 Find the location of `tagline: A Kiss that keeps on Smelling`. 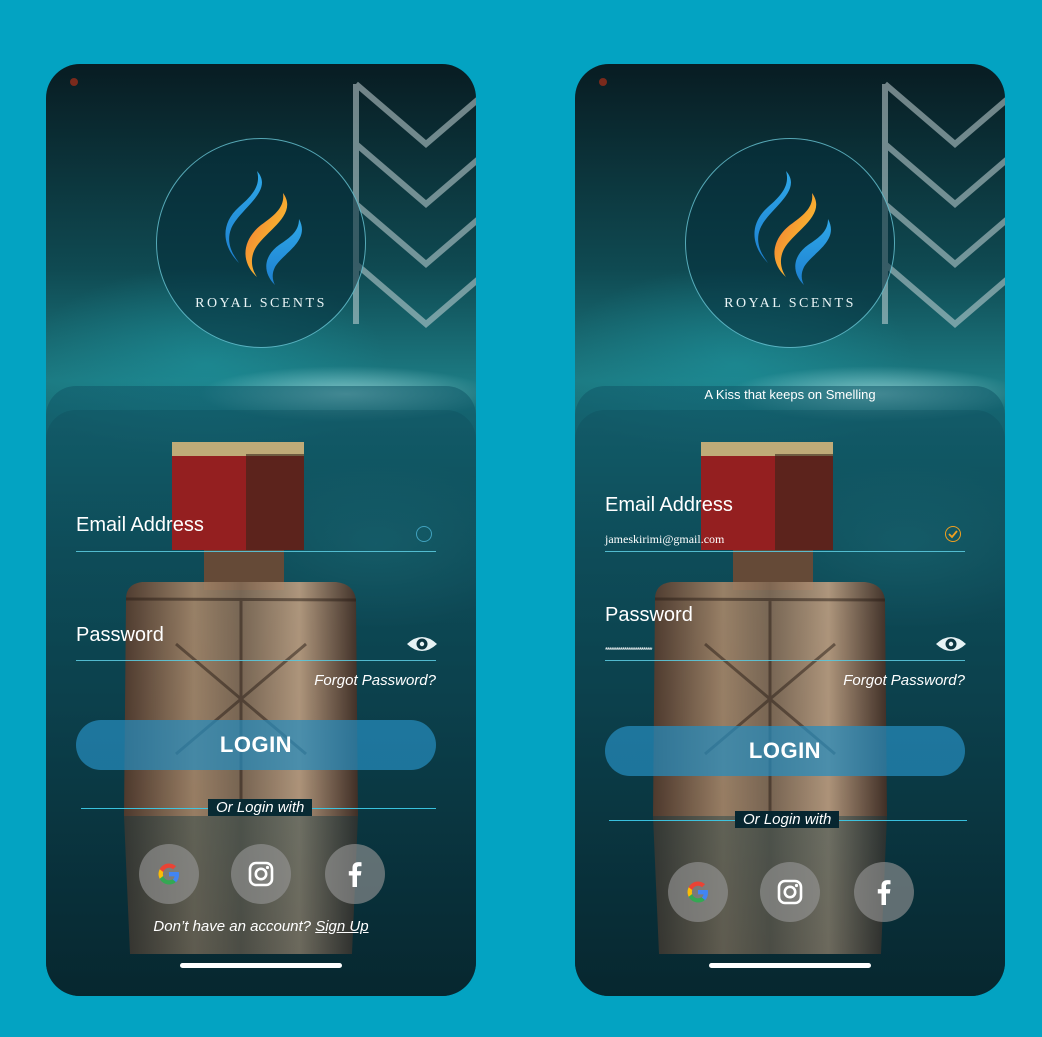

tagline: A Kiss that keeps on Smelling is located at coordinates (790, 394).